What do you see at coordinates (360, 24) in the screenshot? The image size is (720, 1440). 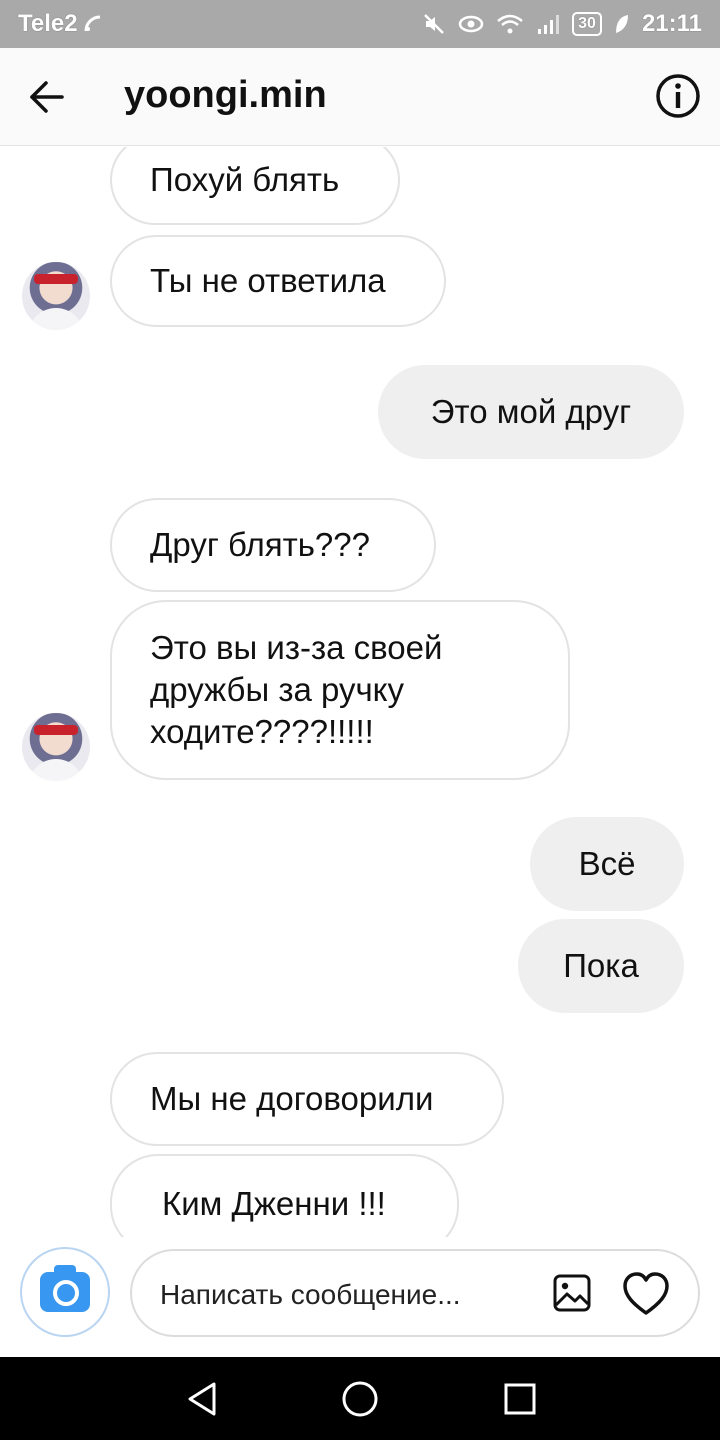 I see `status-bar: Tele2 30 21:11` at bounding box center [360, 24].